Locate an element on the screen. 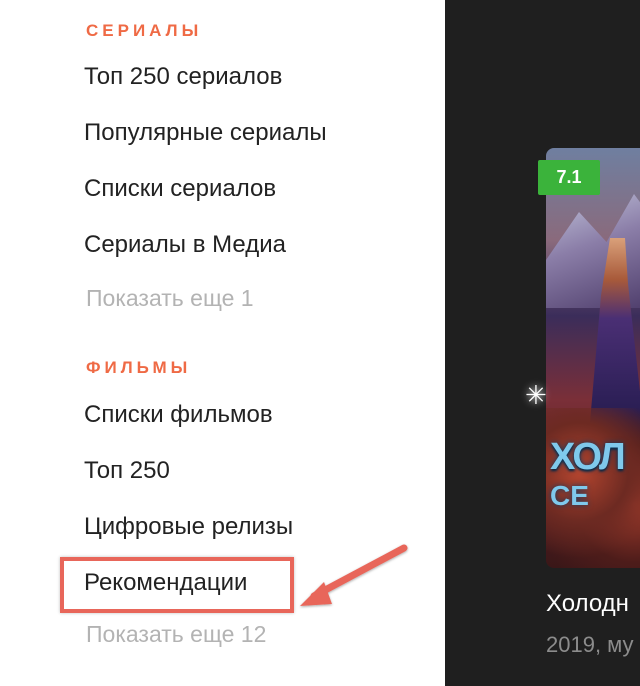 The image size is (640, 686). movie-title: Холодн is located at coordinates (587, 604).